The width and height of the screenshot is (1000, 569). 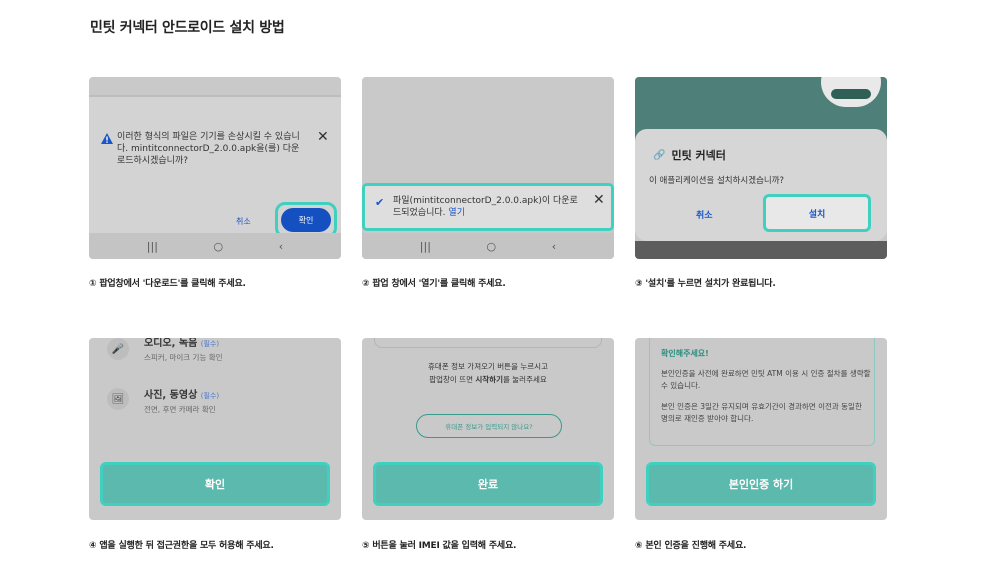 What do you see at coordinates (488, 343) in the screenshot?
I see `panel-edge` at bounding box center [488, 343].